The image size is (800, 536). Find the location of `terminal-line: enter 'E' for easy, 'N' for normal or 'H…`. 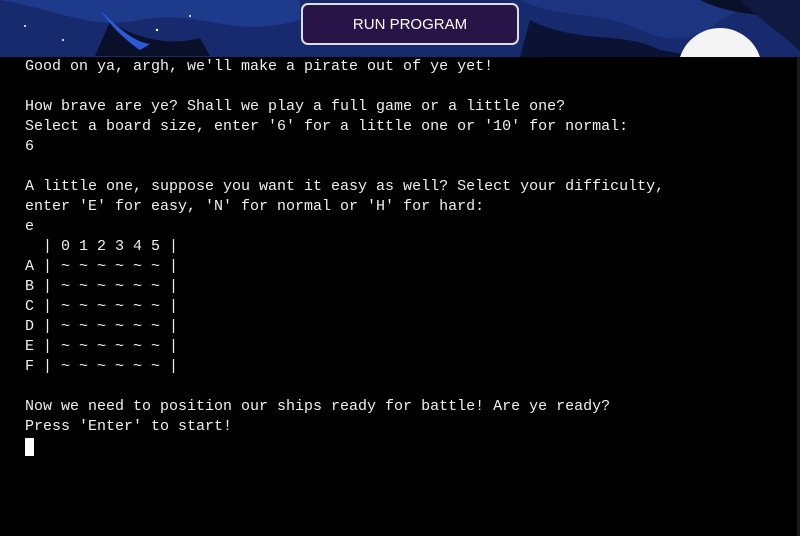

terminal-line: enter 'E' for easy, 'N' for normal or 'H… is located at coordinates (255, 206).